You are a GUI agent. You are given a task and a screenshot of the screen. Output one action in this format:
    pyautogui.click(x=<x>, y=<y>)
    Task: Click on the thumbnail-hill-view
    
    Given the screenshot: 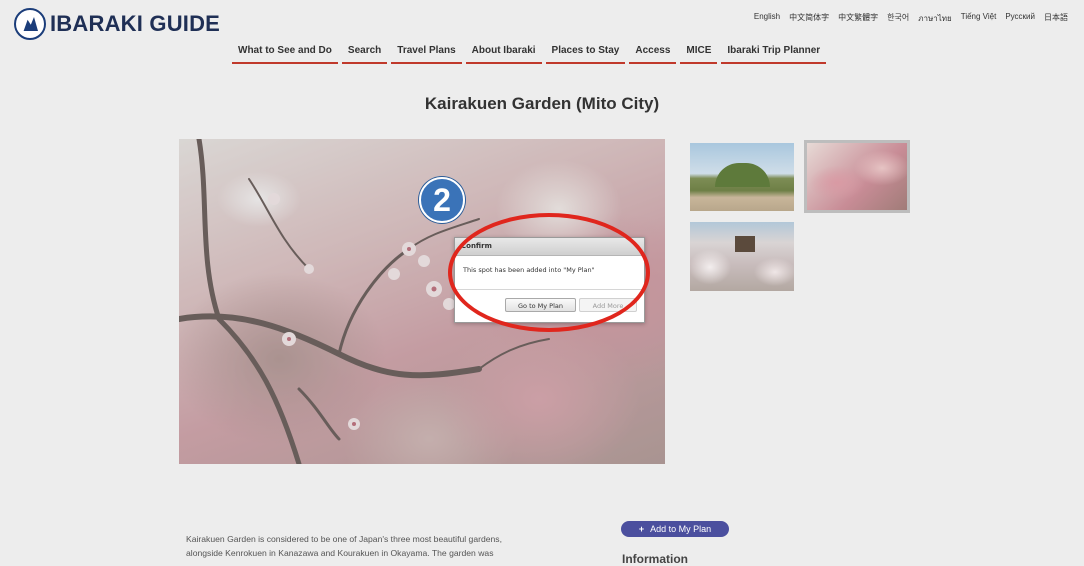 What is the action you would take?
    pyautogui.click(x=742, y=177)
    